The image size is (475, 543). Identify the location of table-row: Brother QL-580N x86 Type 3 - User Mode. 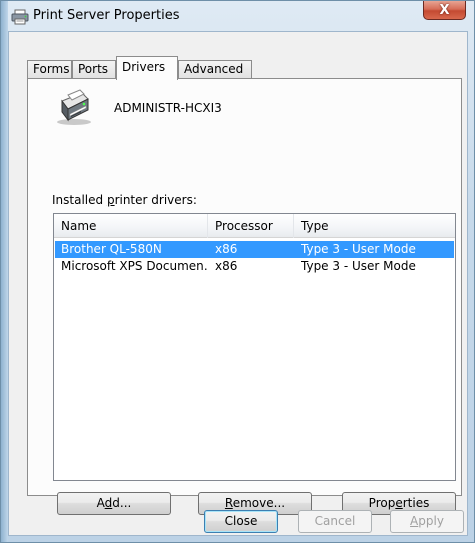
(254, 249).